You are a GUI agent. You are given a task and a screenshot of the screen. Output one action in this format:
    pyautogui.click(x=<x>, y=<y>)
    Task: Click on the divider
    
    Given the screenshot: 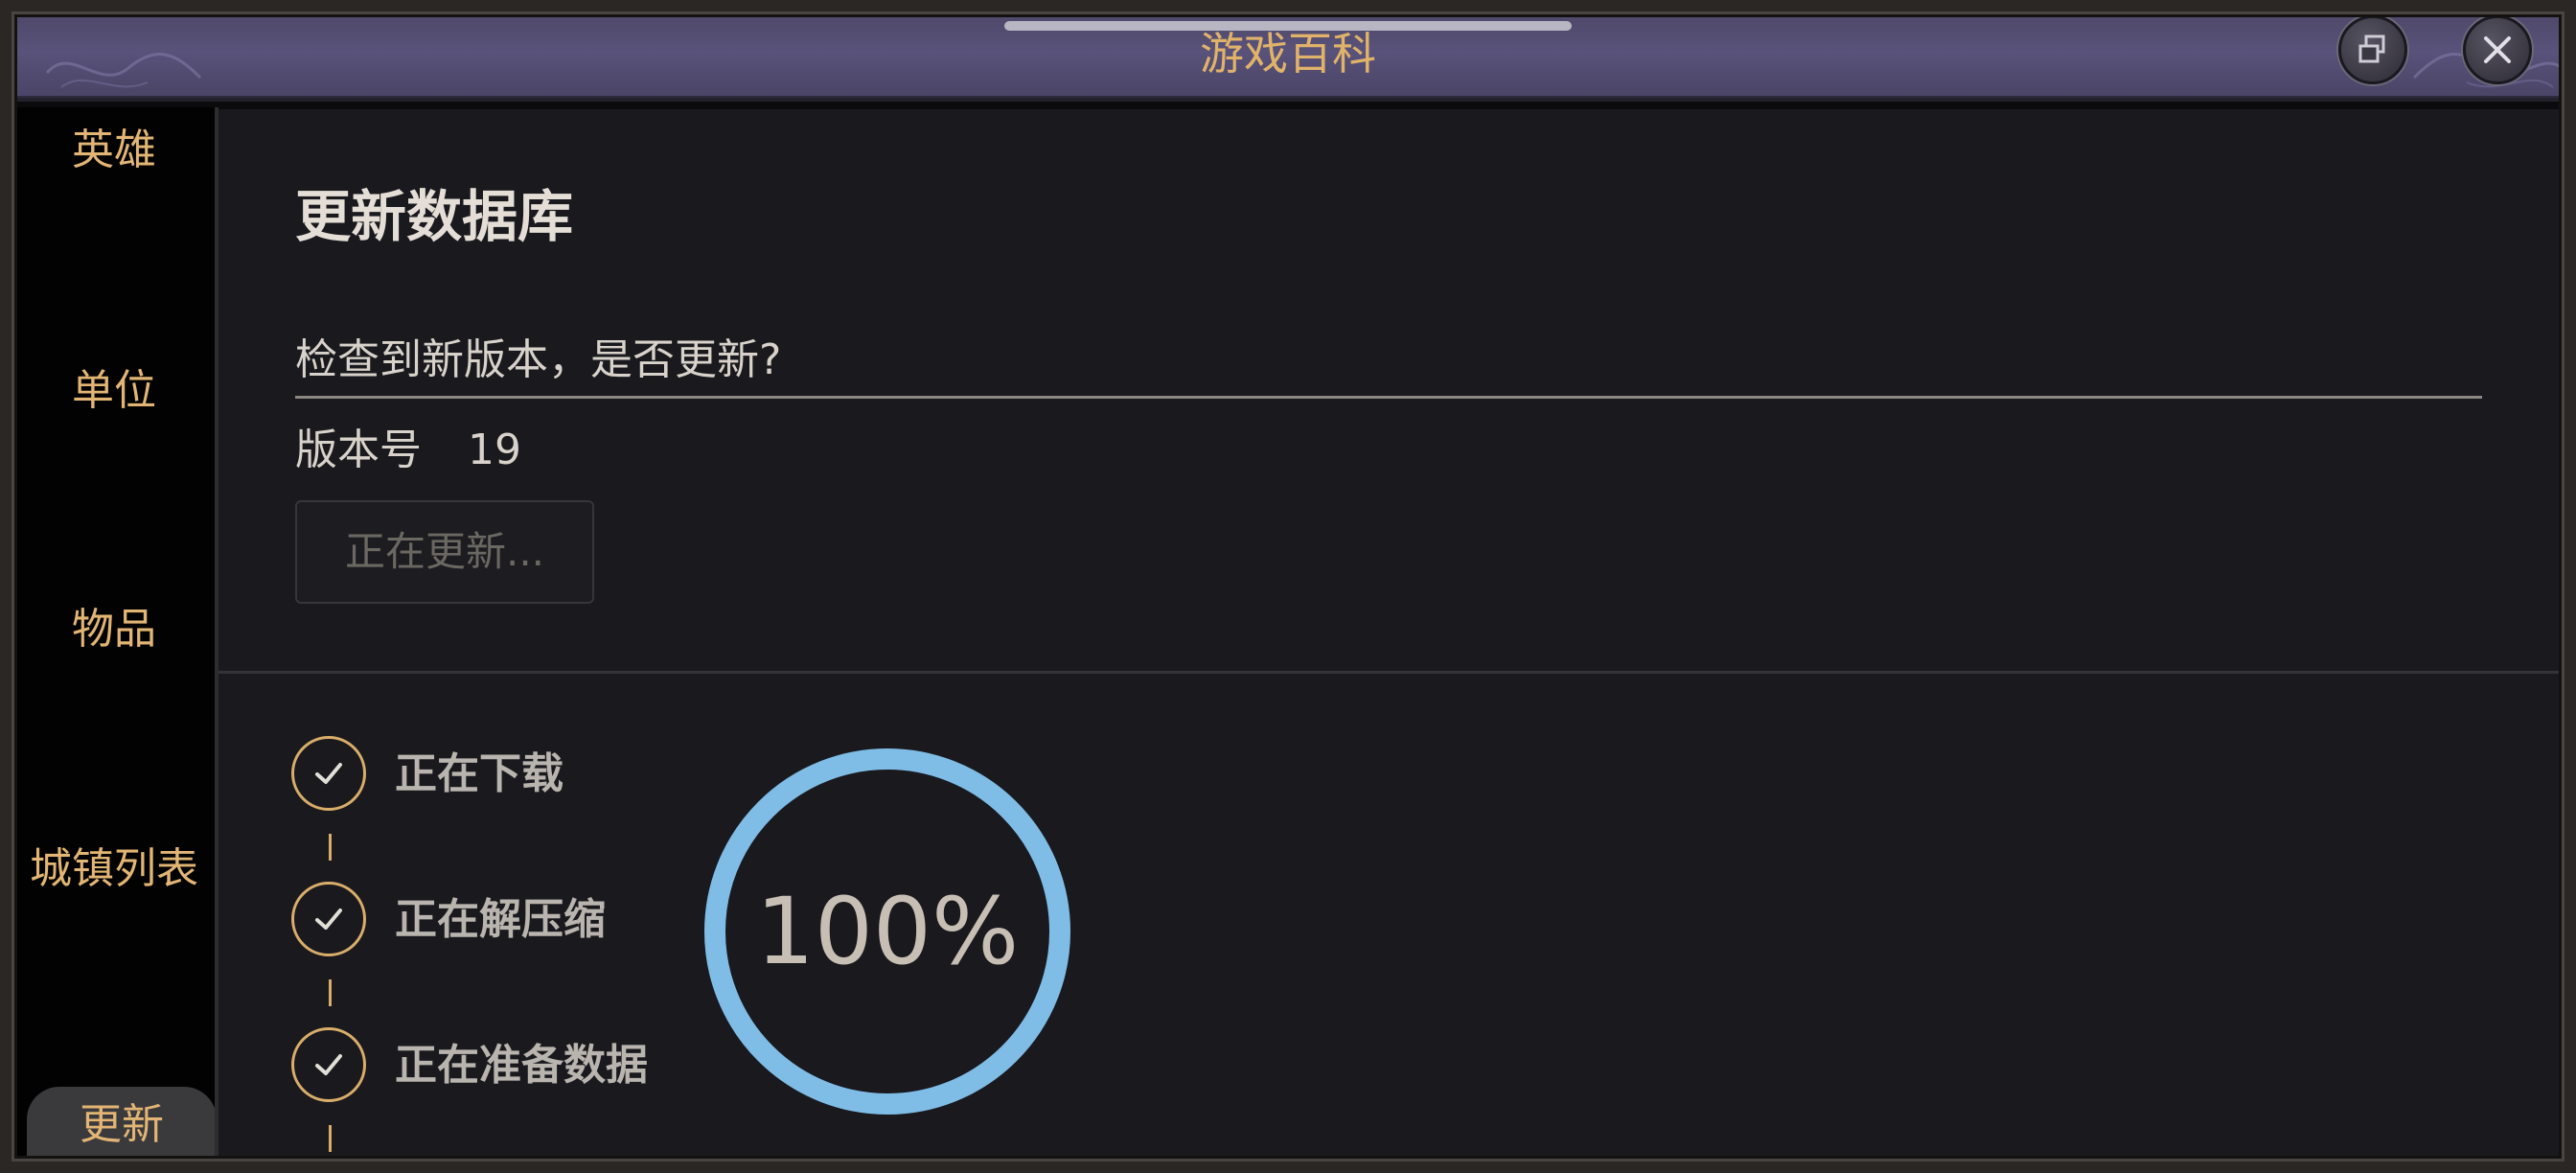 What is the action you would take?
    pyautogui.click(x=1388, y=397)
    